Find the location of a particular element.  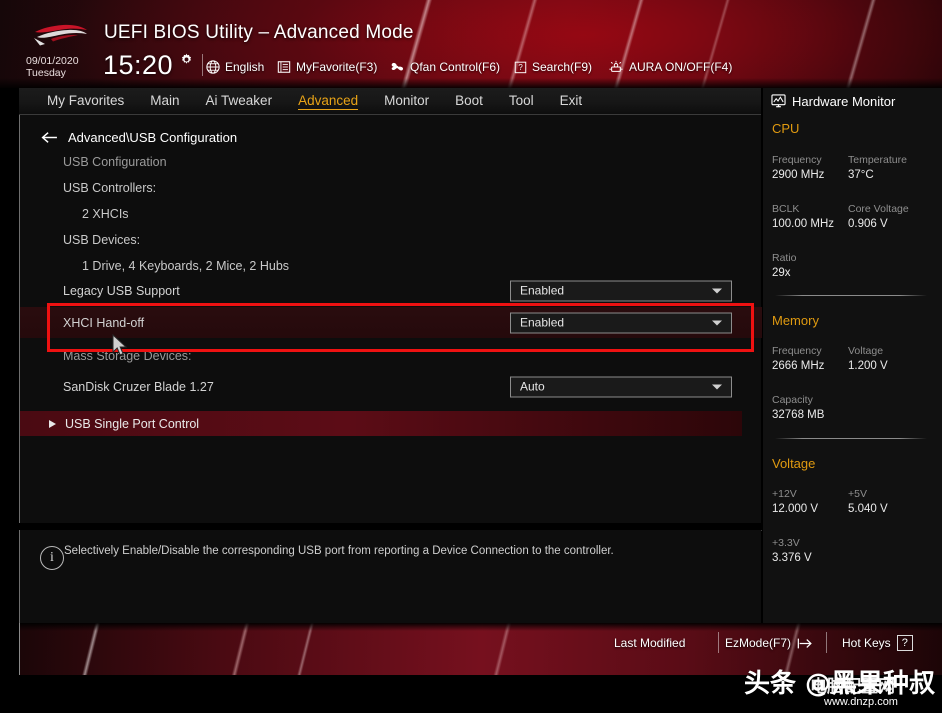

sidebar-group-cpu: CPU is located at coordinates (786, 128).